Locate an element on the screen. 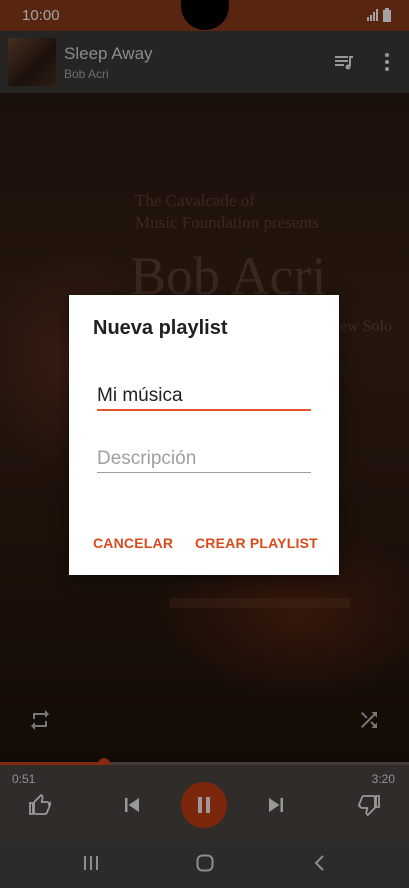 This screenshot has height=888, width=409. playlist-name-input is located at coordinates (204, 397).